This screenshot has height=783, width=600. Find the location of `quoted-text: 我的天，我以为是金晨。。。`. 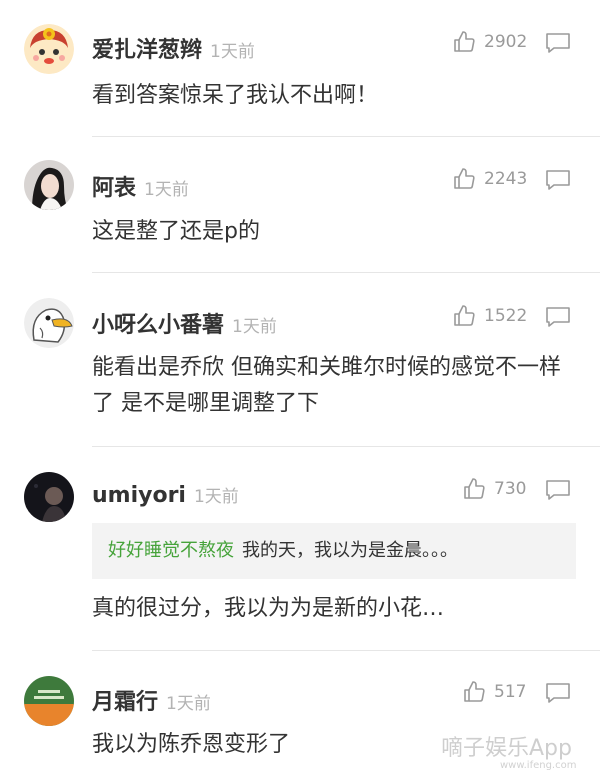

quoted-text: 我的天，我以为是金晨。。。 is located at coordinates (350, 550).